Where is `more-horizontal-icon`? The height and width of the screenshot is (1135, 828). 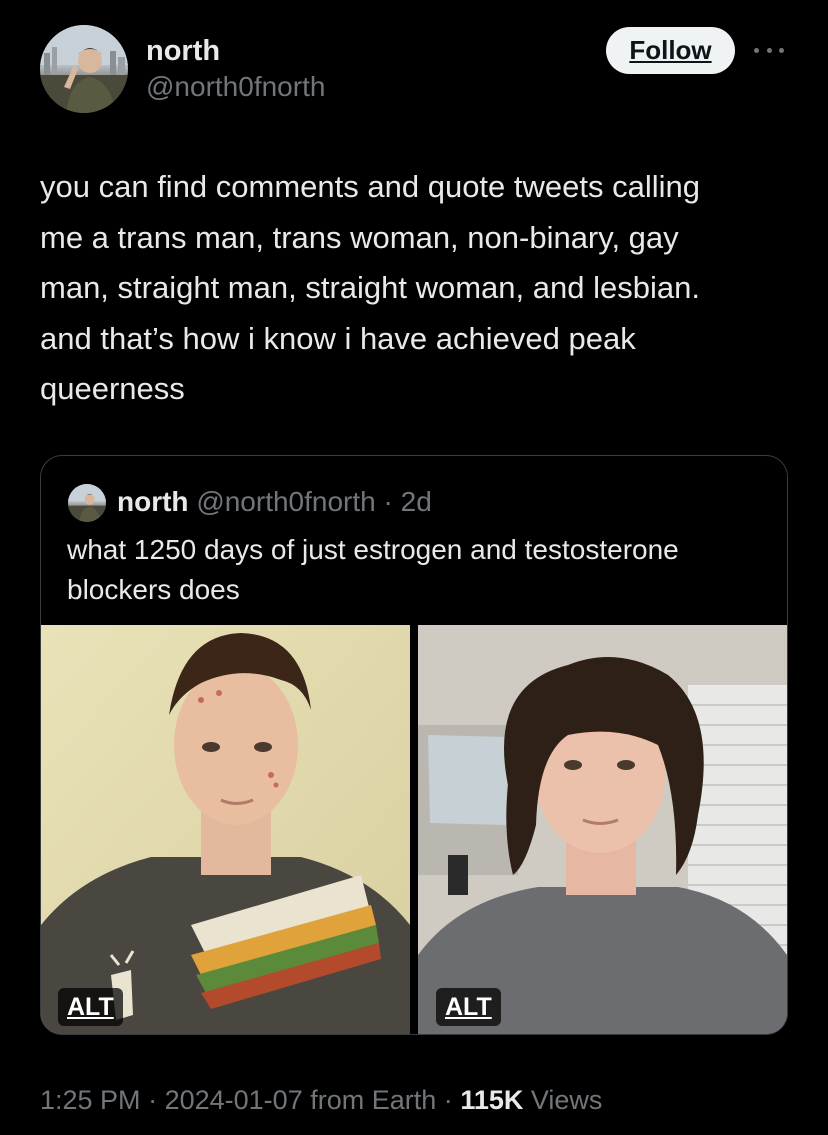
more-horizontal-icon is located at coordinates (769, 50).